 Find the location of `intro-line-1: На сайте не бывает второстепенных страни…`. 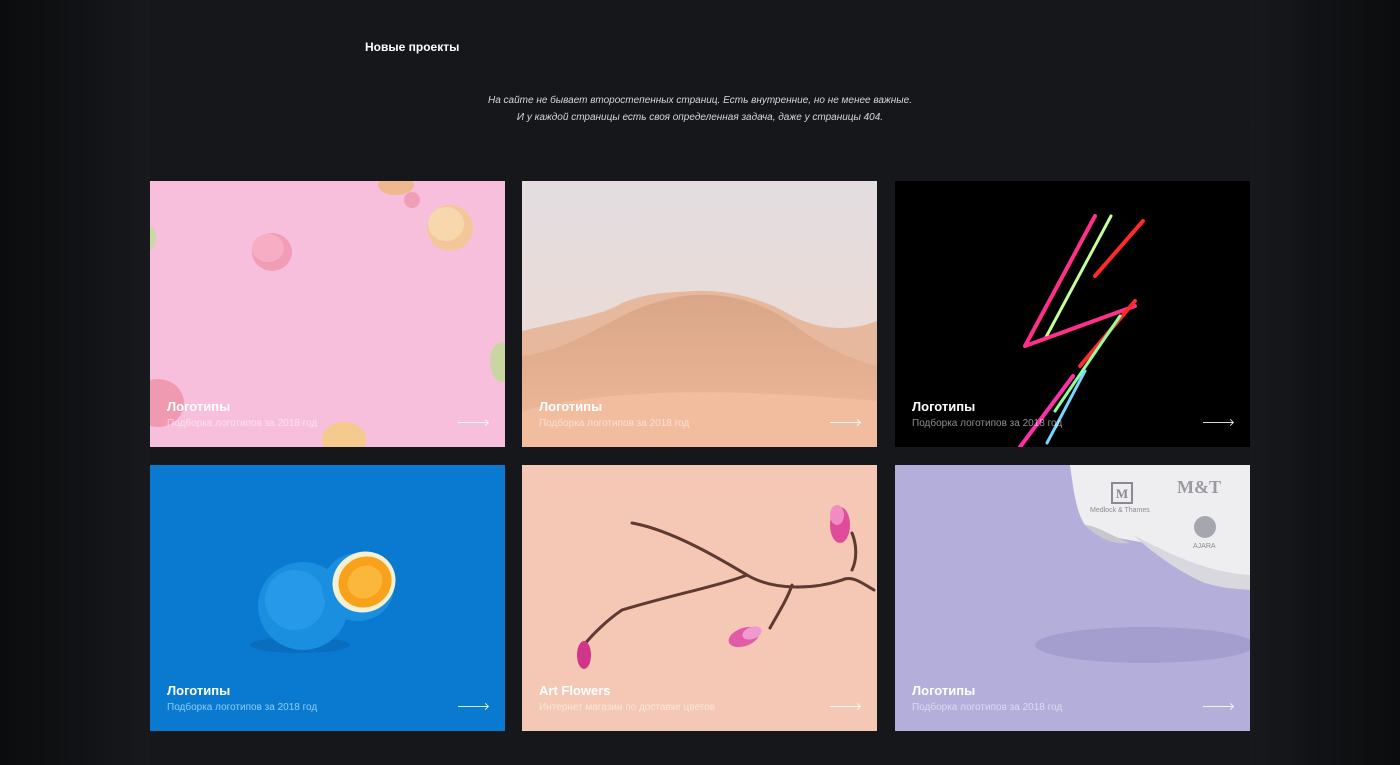

intro-line-1: На сайте не бывает второстепенных страни… is located at coordinates (700, 100).